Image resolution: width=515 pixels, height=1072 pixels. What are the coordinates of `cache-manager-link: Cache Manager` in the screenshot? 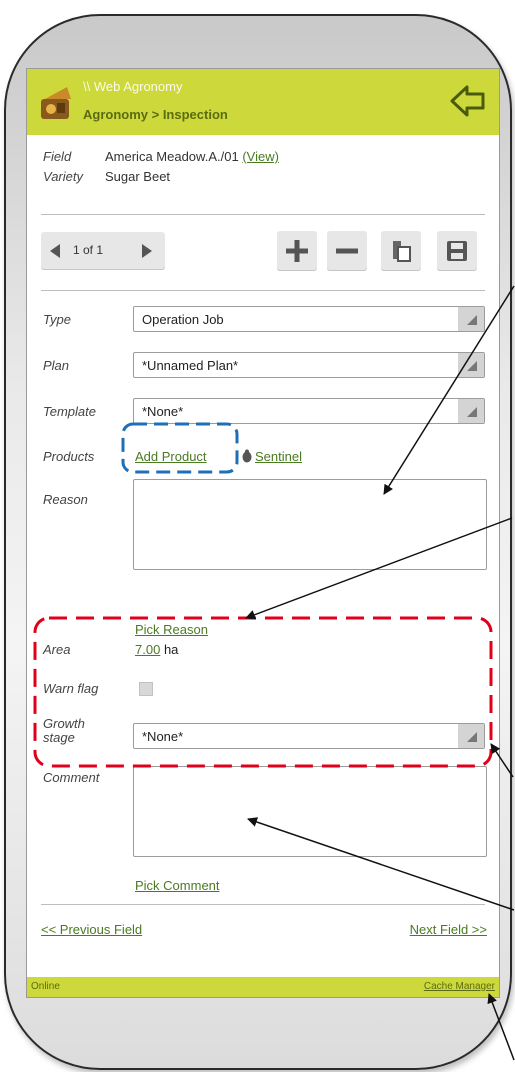 It's located at (459, 986).